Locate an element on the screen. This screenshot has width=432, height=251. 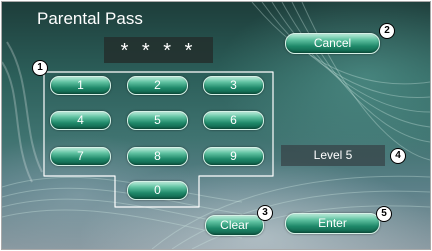
level-indicator: Level 5 is located at coordinates (333, 155).